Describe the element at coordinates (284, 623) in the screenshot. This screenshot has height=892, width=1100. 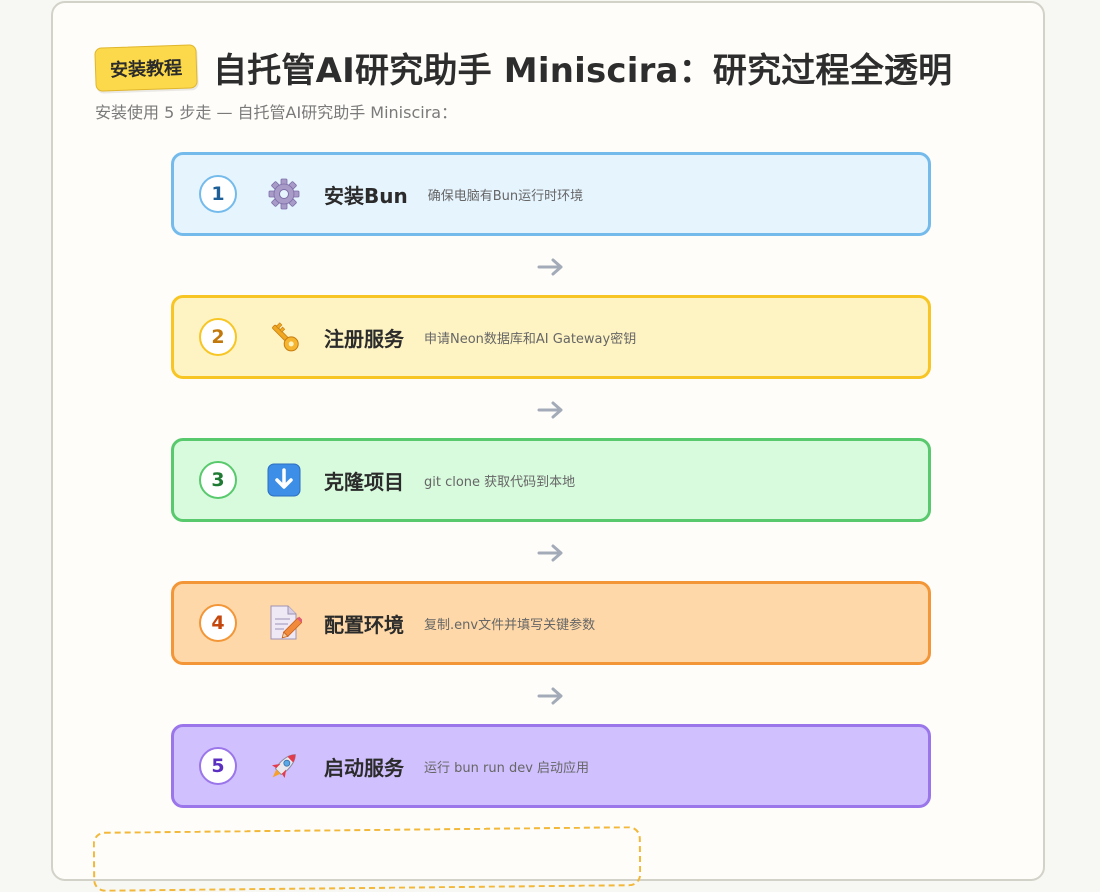
I see `document-pencil-icon` at that location.